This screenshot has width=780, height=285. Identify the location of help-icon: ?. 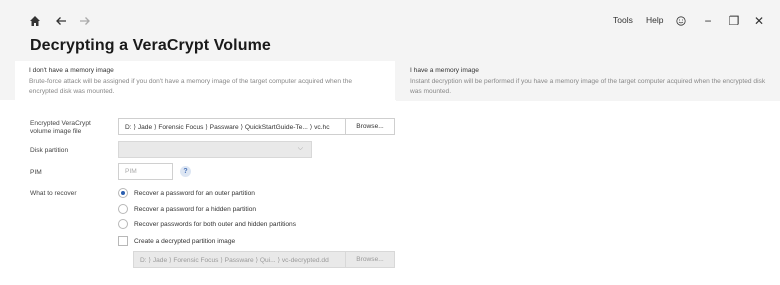
(185, 171).